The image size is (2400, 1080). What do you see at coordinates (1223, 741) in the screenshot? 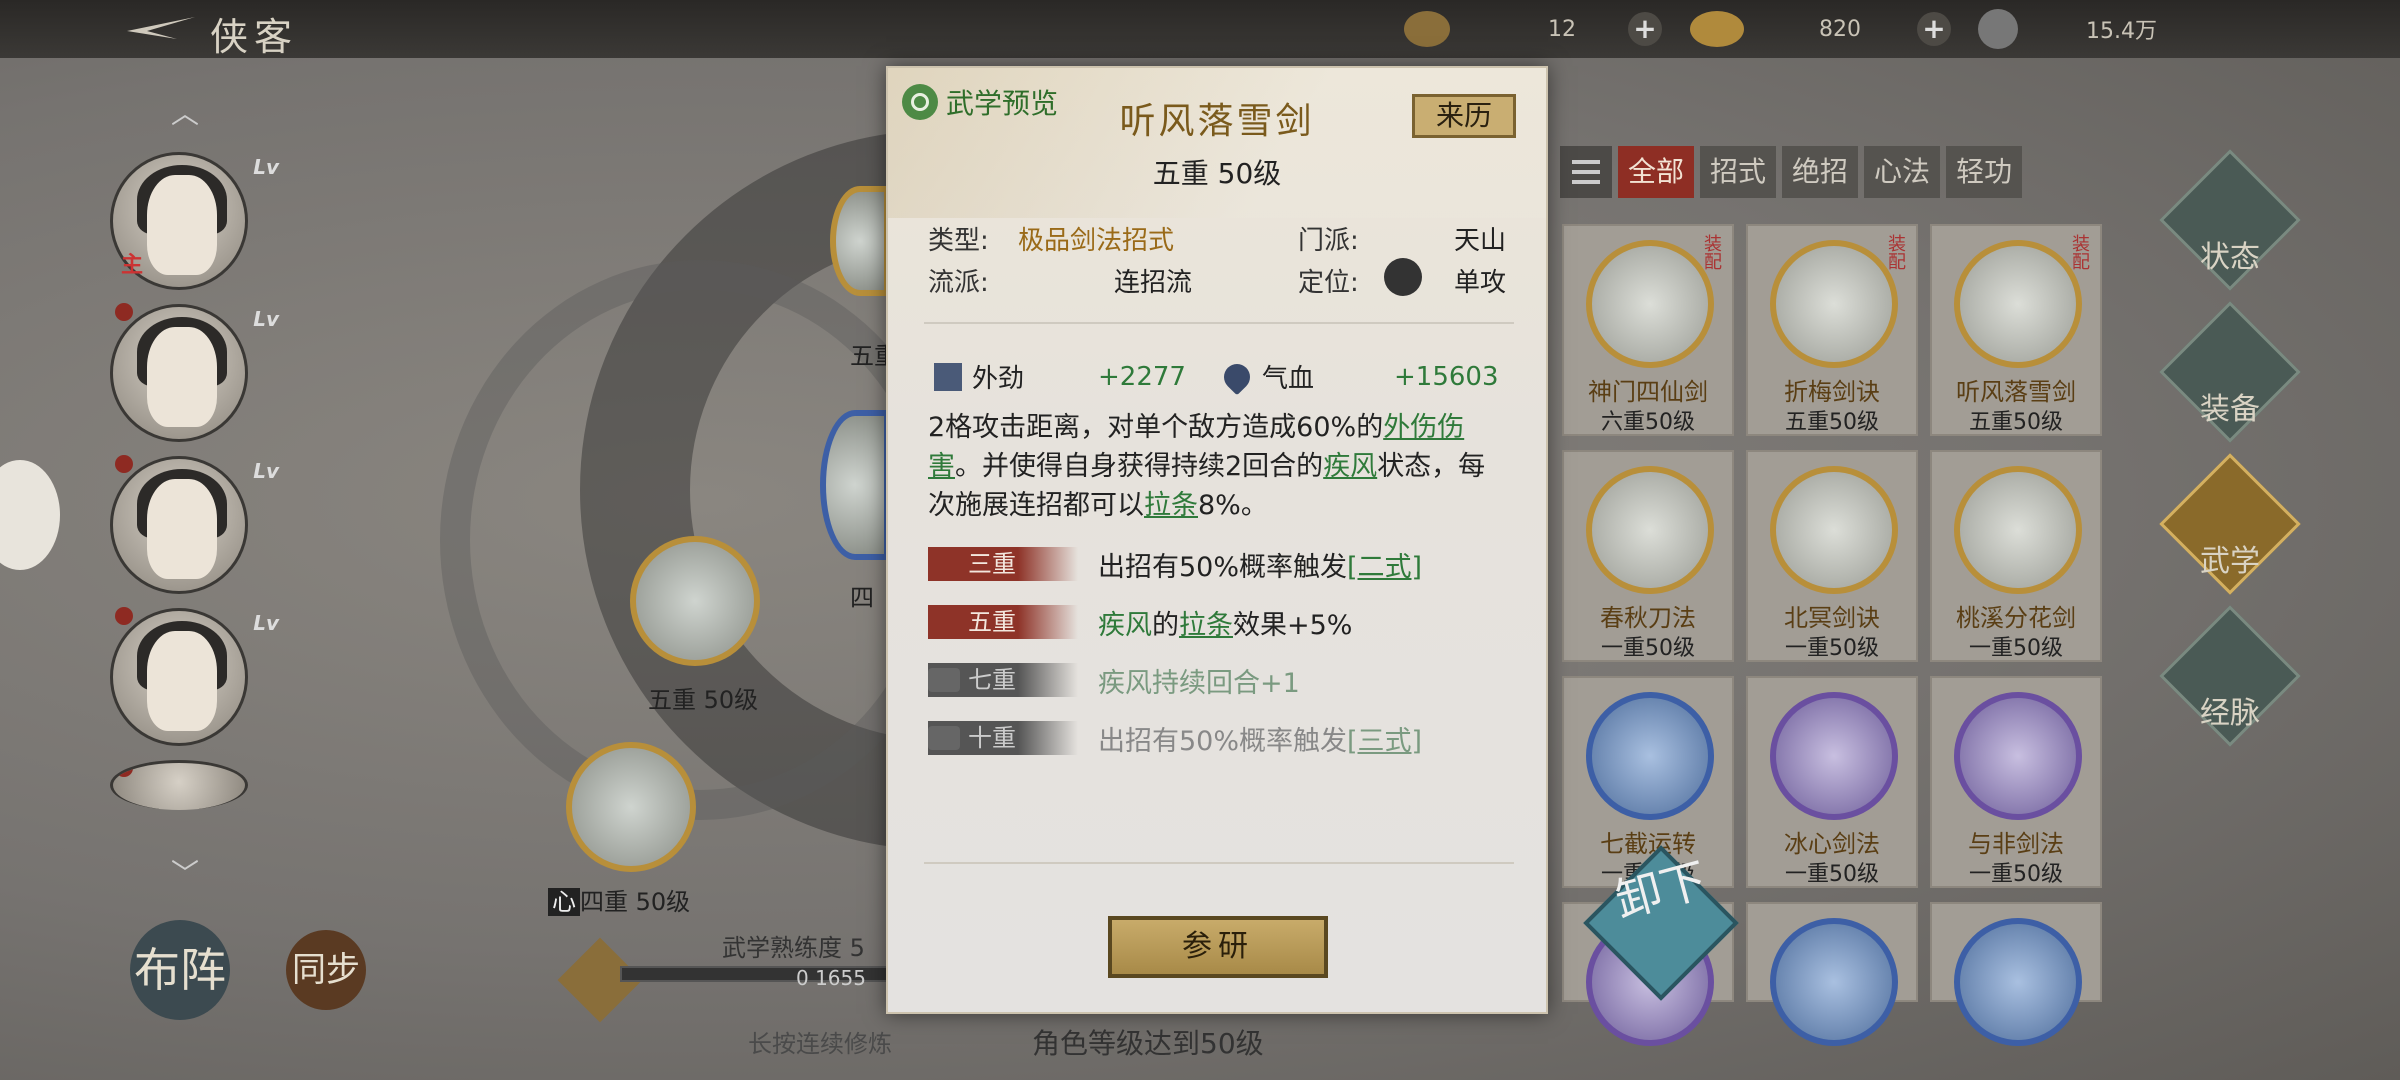
I see `tier-10-effect: 出招有50%概率触发` at bounding box center [1223, 741].